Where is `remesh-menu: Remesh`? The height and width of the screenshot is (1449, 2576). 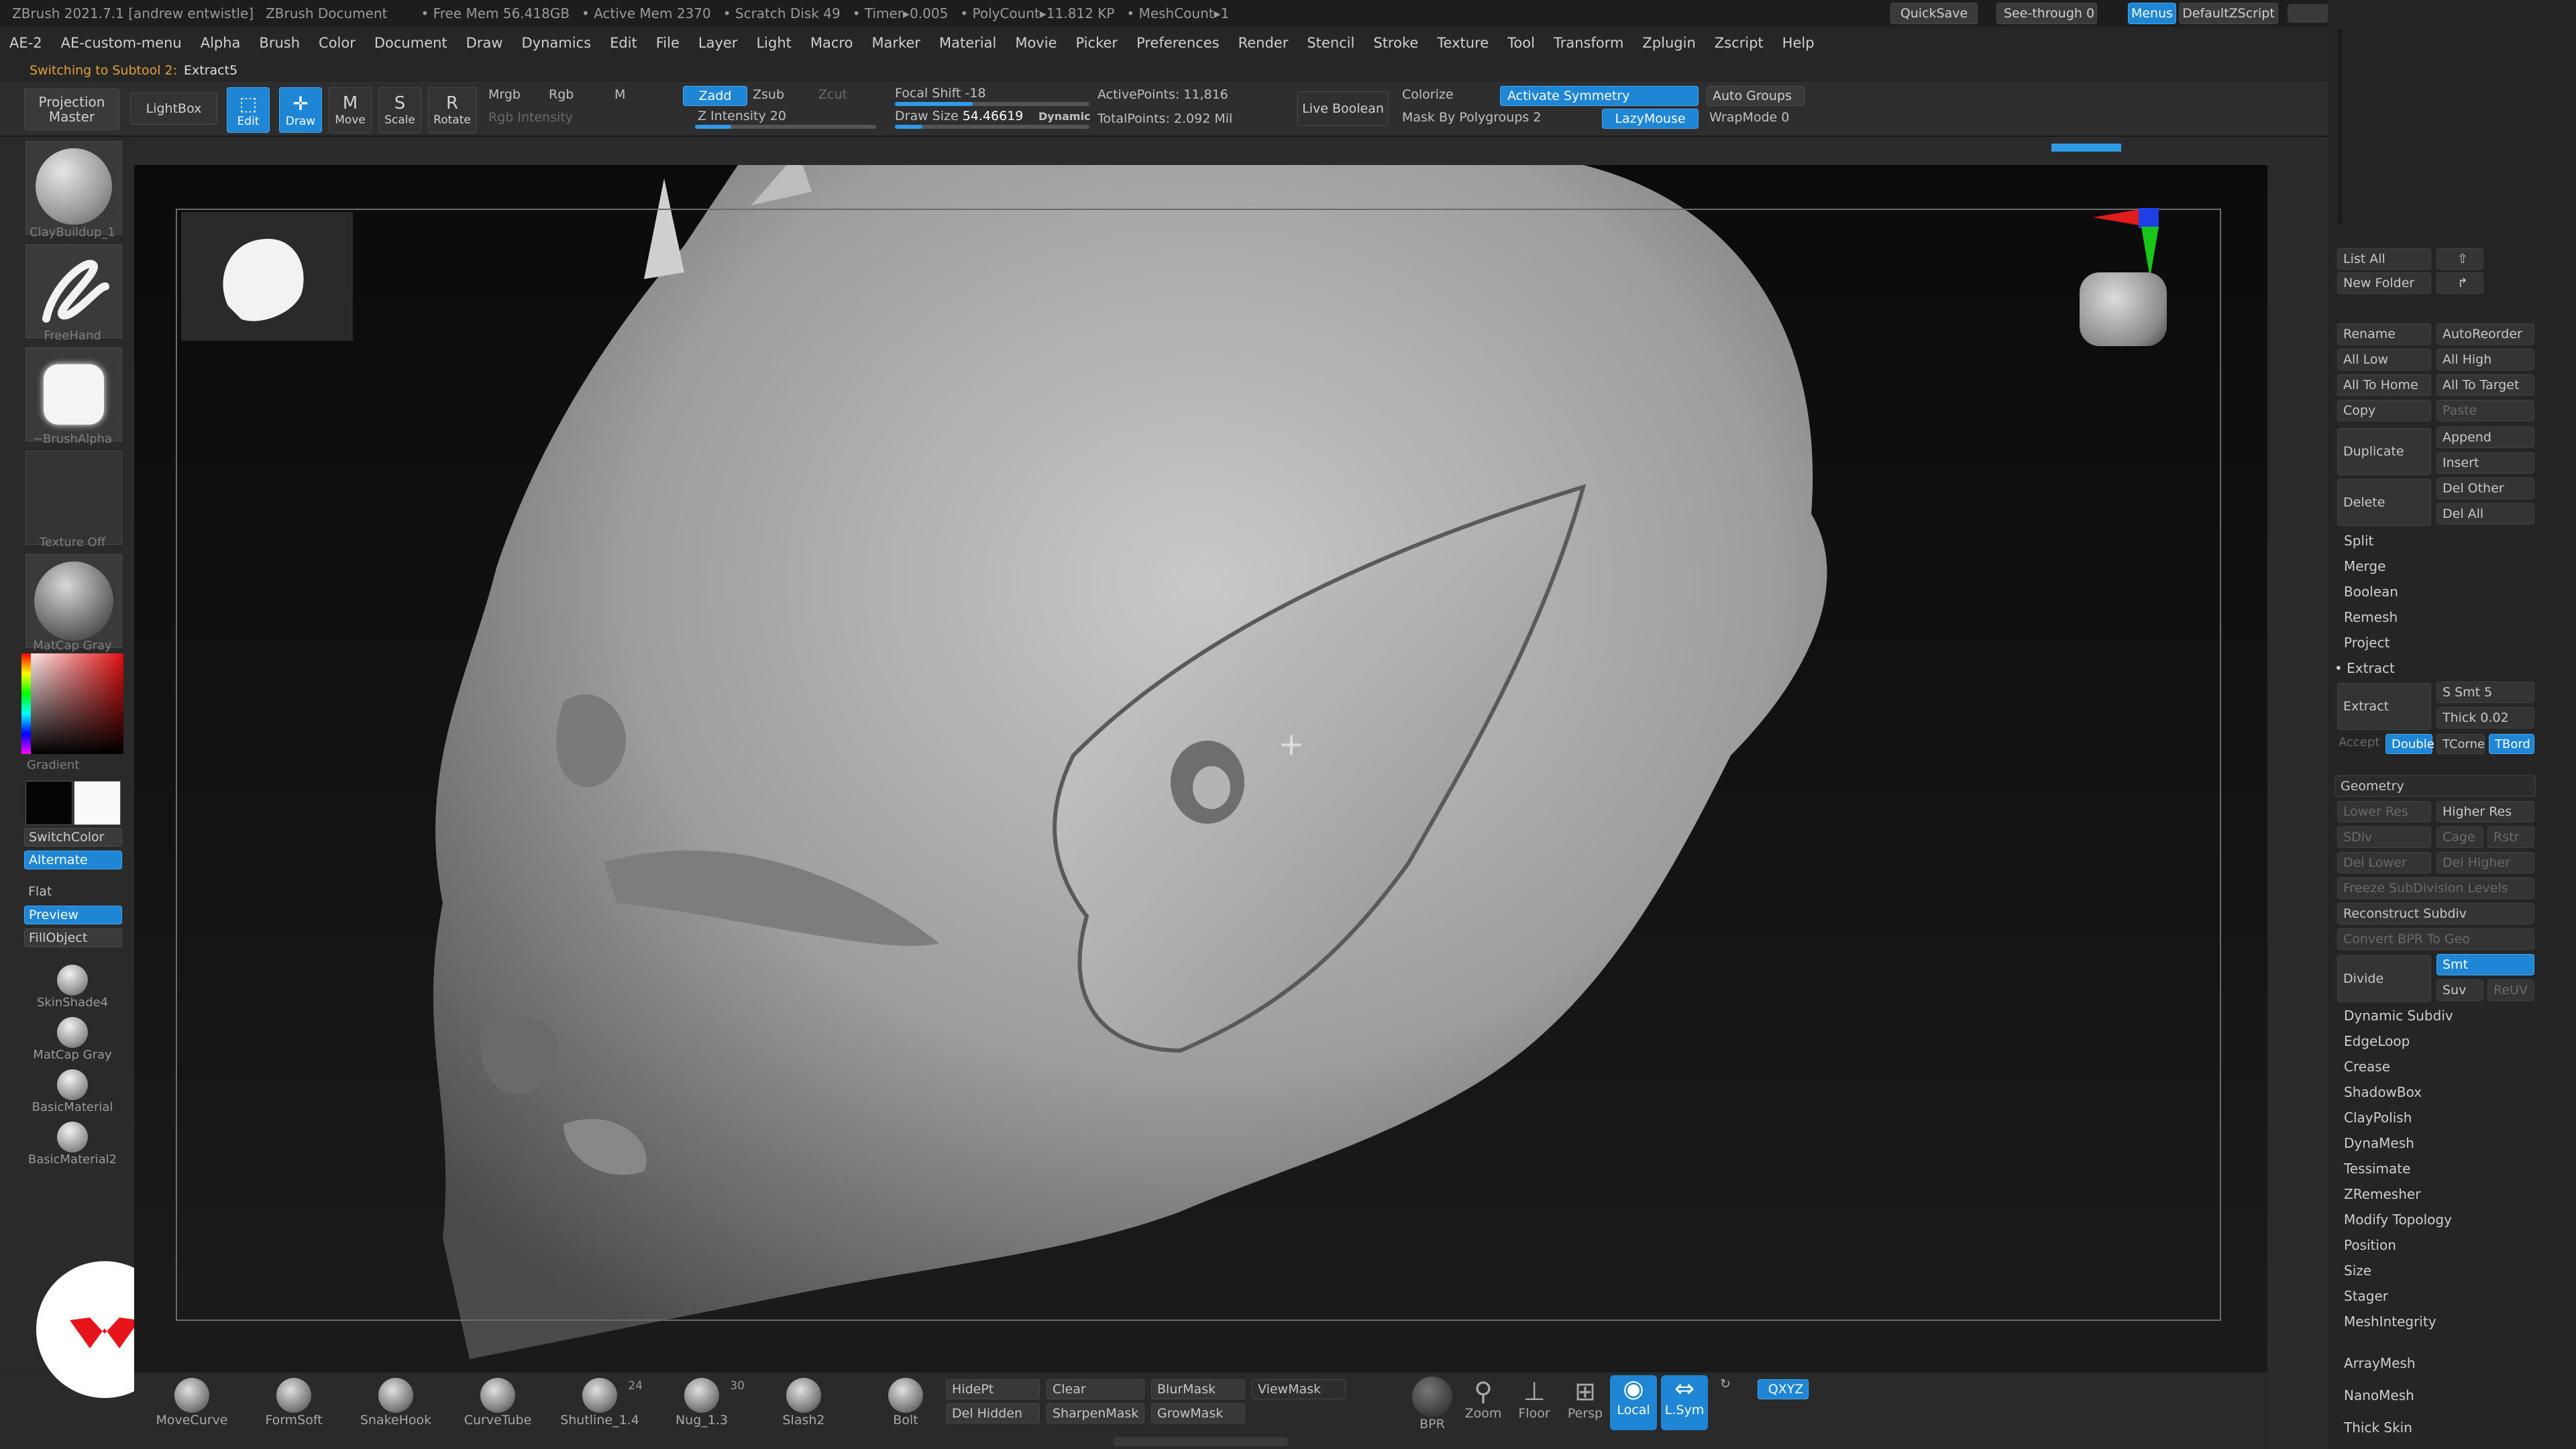
remesh-menu: Remesh is located at coordinates (2371, 617).